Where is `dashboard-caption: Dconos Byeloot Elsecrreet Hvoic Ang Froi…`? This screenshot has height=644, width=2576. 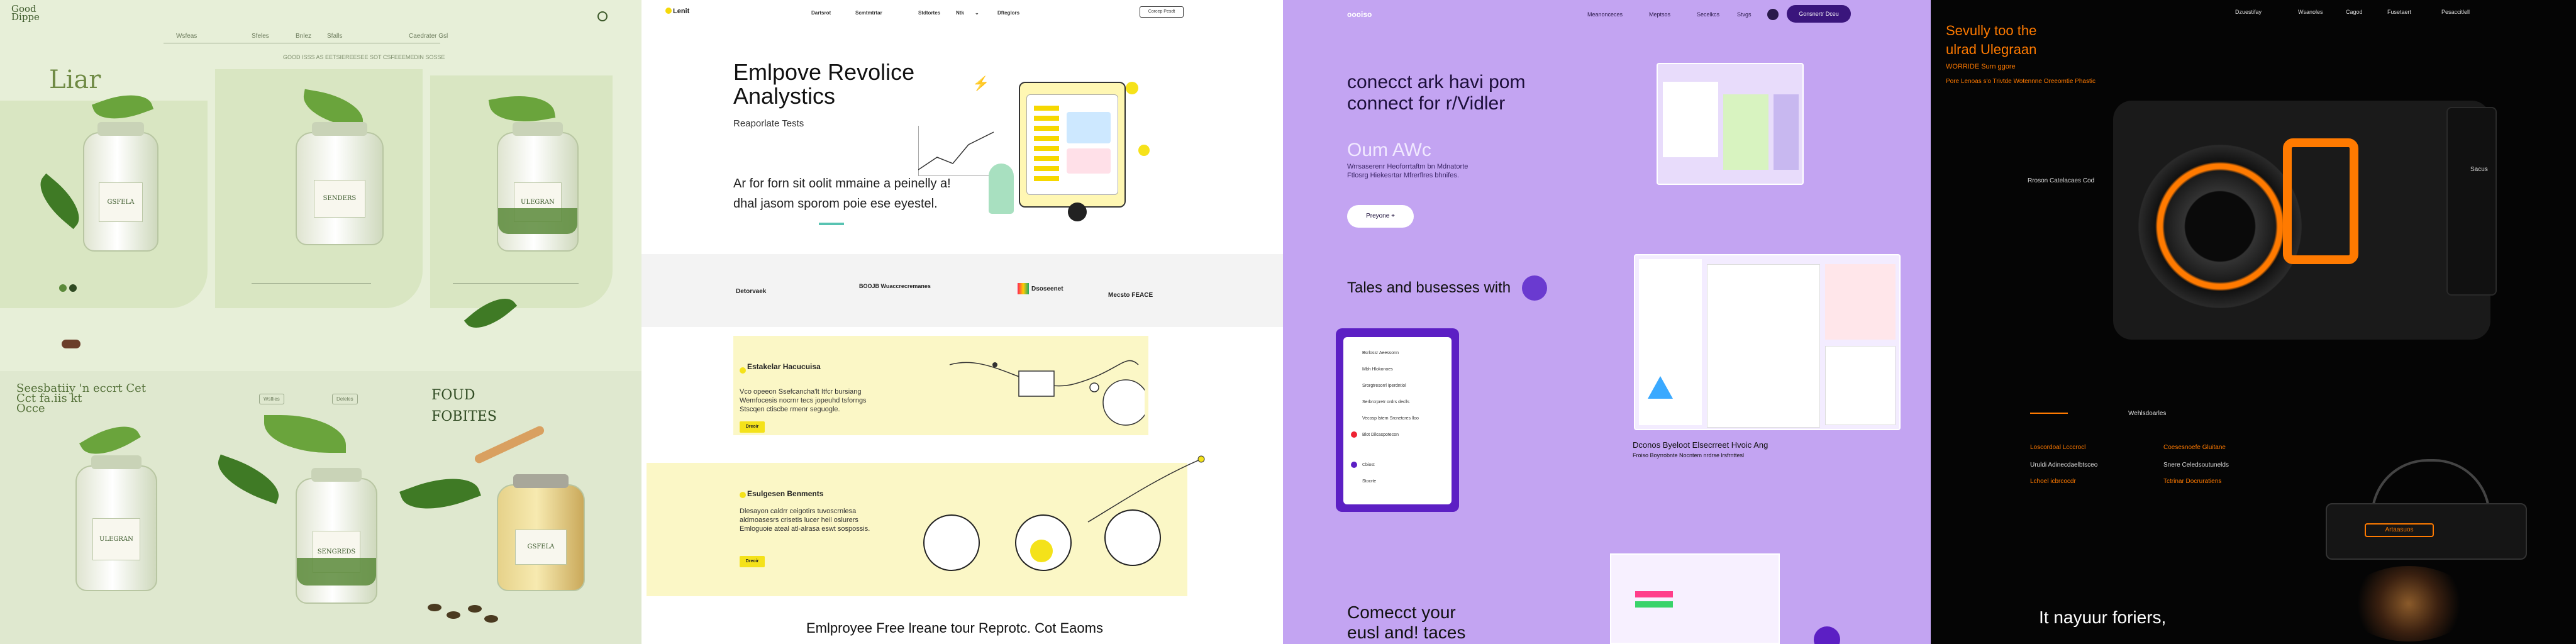
dashboard-caption: Dconos Byeloot Elsecrreet Hvoic Ang Froi… is located at coordinates (1700, 449).